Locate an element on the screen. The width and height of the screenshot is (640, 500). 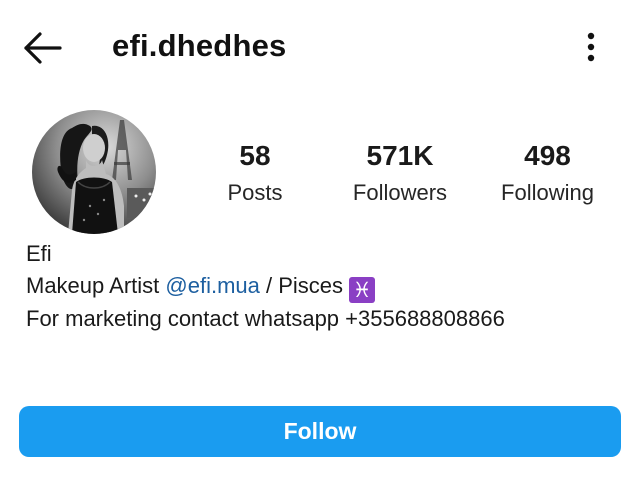
pisces-emoji-icon: ♓ is located at coordinates (362, 290).